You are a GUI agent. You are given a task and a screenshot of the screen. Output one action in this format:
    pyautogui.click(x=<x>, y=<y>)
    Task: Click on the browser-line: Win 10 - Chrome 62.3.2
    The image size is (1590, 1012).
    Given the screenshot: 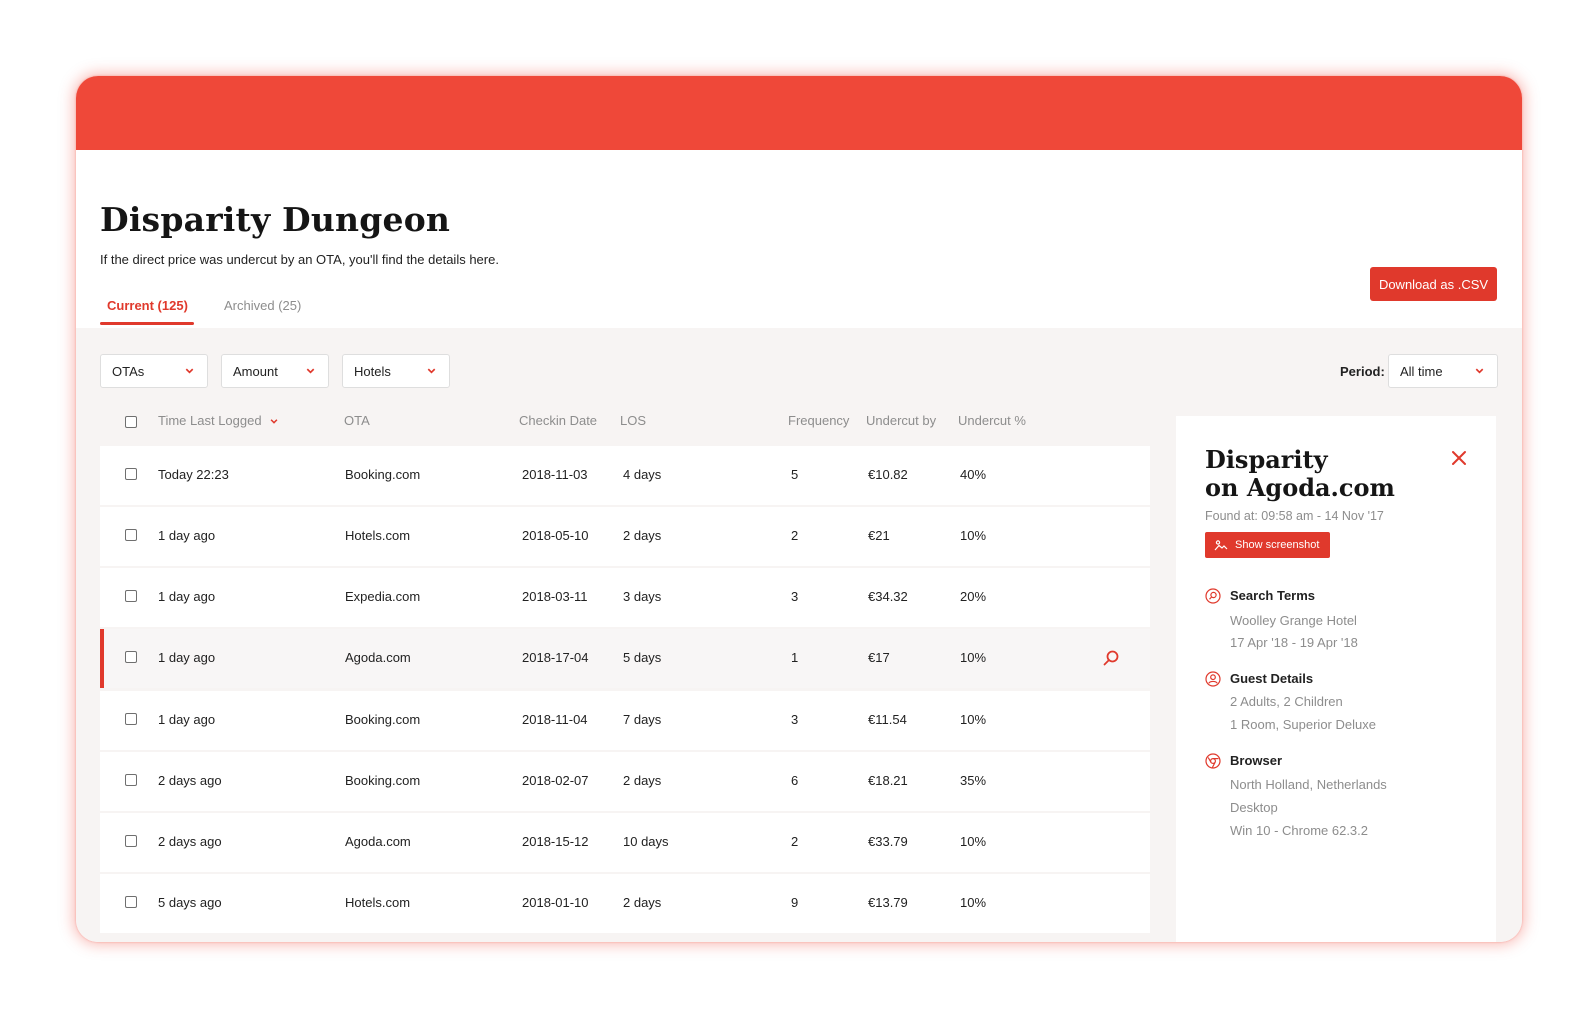 What is the action you would take?
    pyautogui.click(x=1299, y=830)
    